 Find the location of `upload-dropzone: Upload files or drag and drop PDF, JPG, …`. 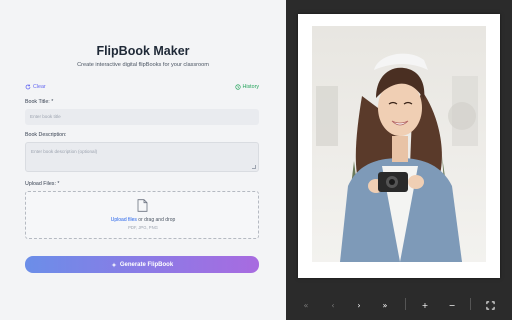

upload-dropzone: Upload files or drag and drop PDF, JPG, … is located at coordinates (142, 215).